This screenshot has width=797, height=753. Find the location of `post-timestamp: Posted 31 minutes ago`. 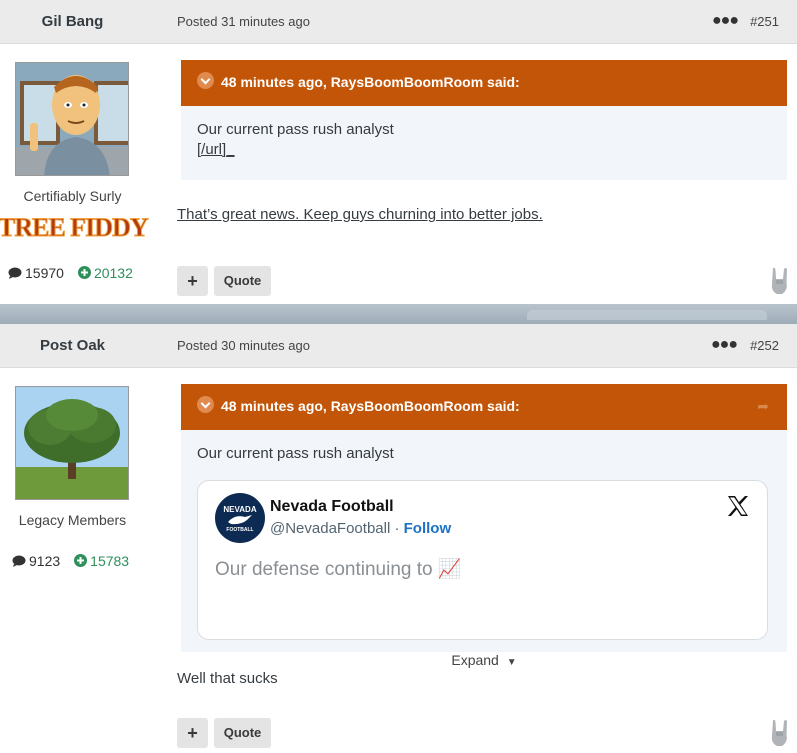

post-timestamp: Posted 31 minutes ago is located at coordinates (243, 21).